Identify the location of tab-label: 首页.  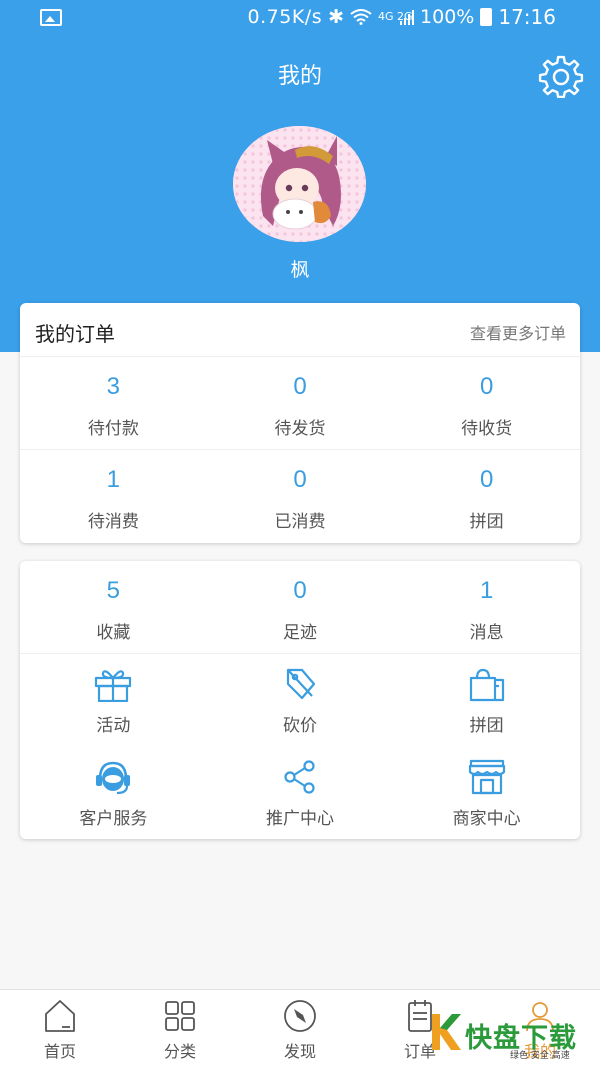
(59, 1051).